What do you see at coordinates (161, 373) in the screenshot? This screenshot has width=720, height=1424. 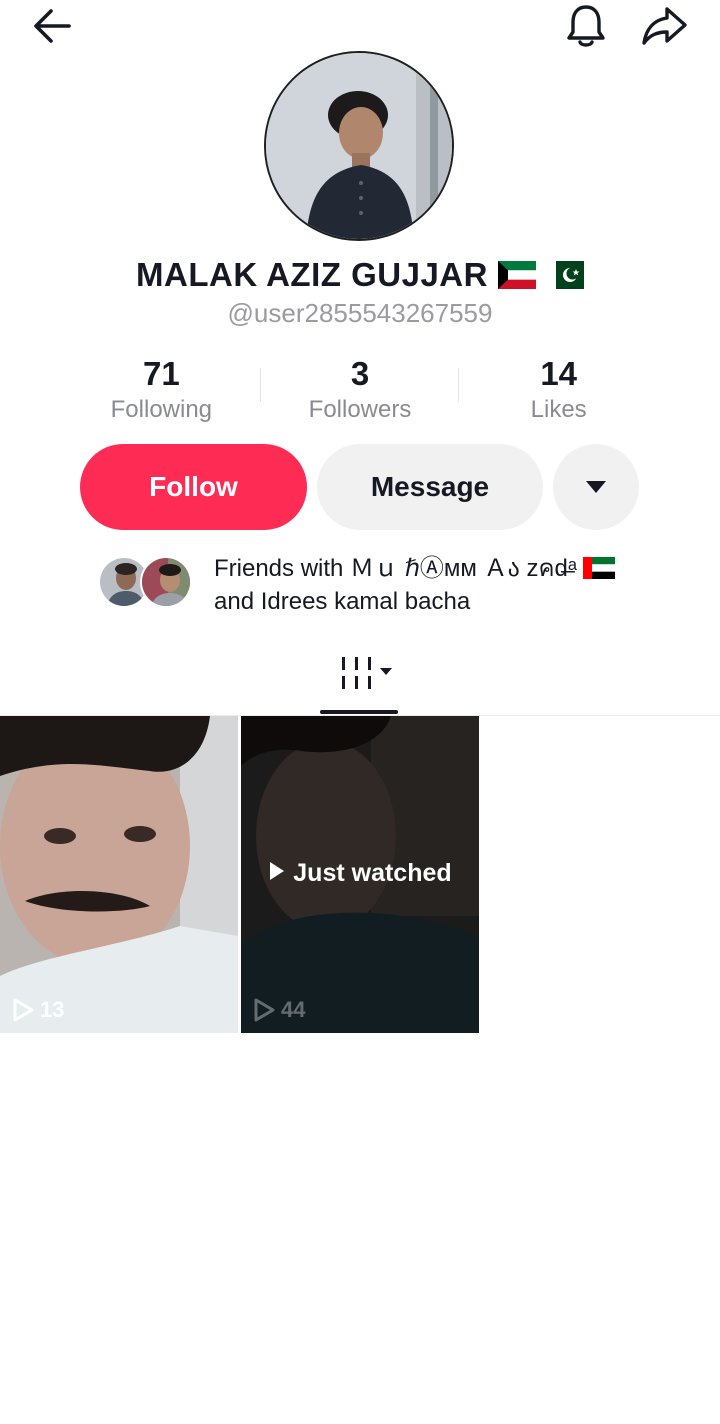 I see `following-count: 71` at bounding box center [161, 373].